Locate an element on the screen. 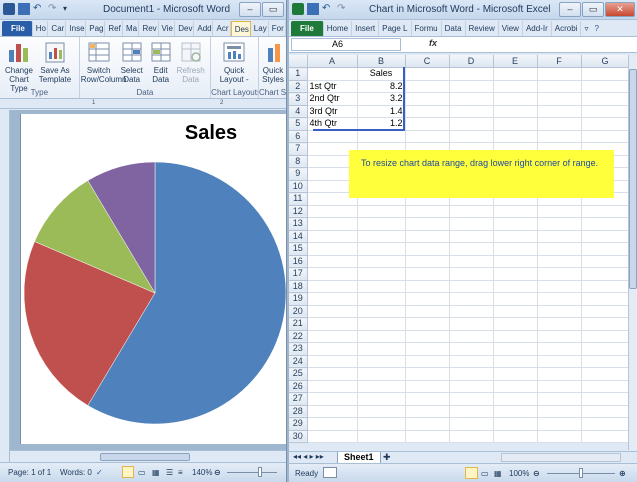 The image size is (637, 482). sheet-nav-arrows-icon: ◂◂ ◂ ▸ ▸▸ is located at coordinates (308, 456).